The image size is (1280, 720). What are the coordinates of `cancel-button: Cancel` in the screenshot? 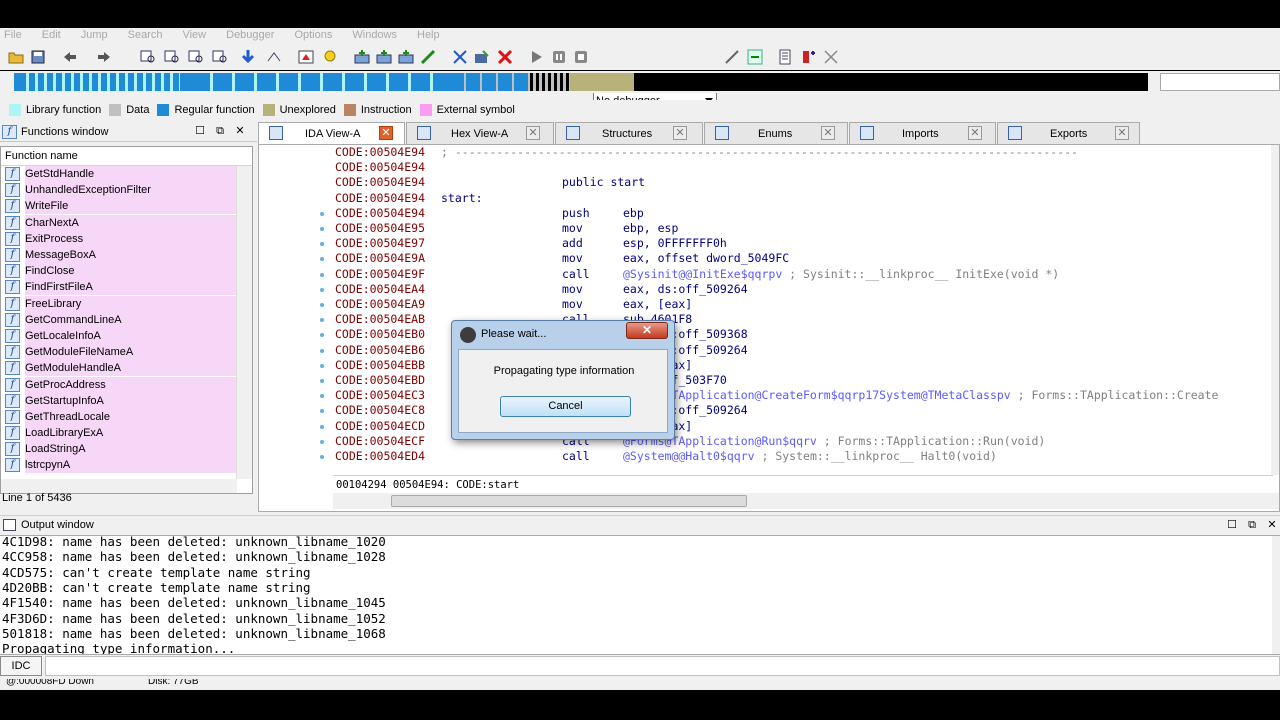 It's located at (565, 406).